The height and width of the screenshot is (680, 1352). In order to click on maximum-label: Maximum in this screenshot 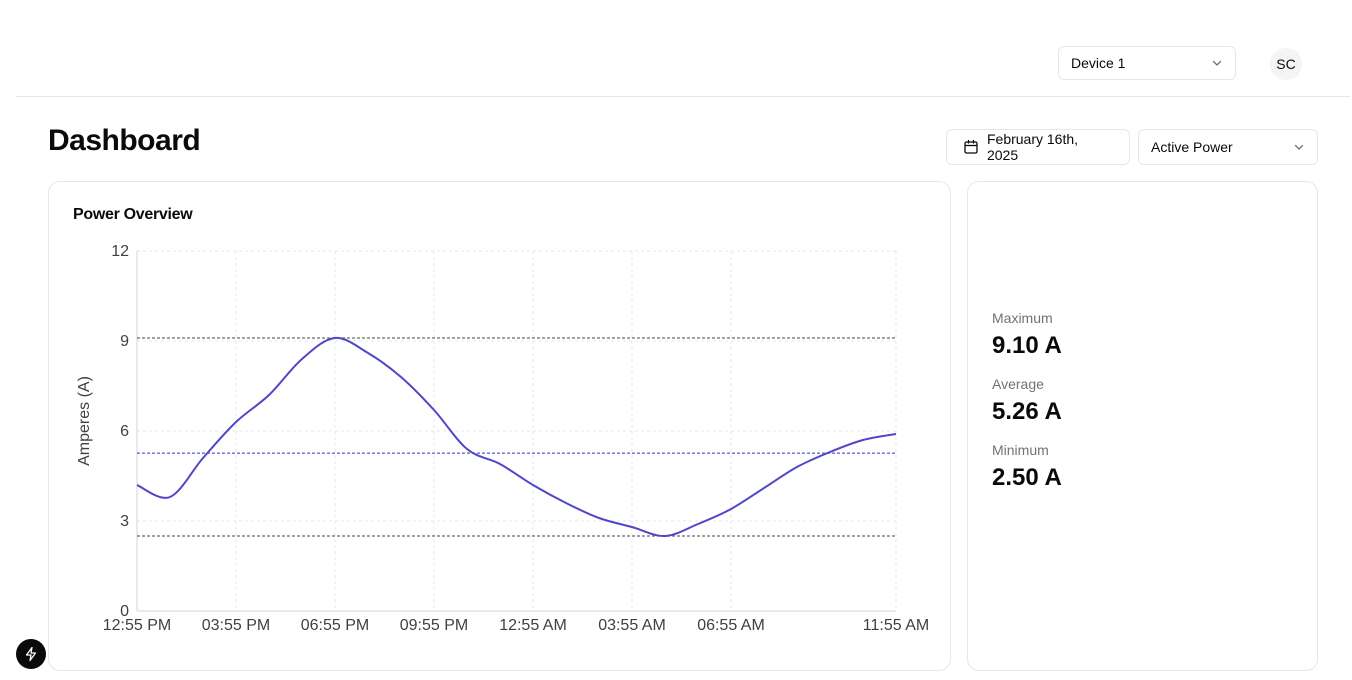, I will do `click(1022, 318)`.